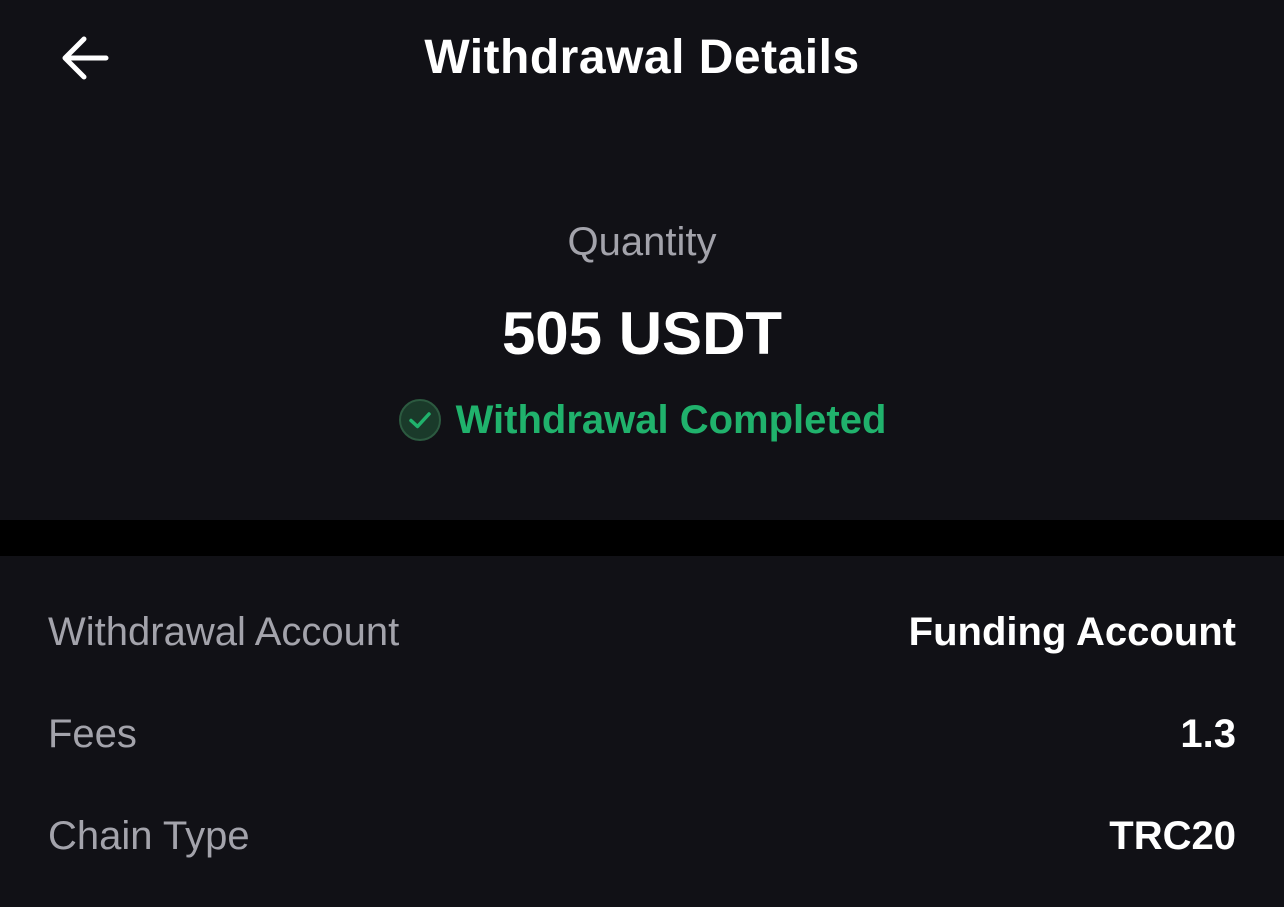 The image size is (1284, 907). Describe the element at coordinates (149, 836) in the screenshot. I see `detail-label: Chain Type` at that location.